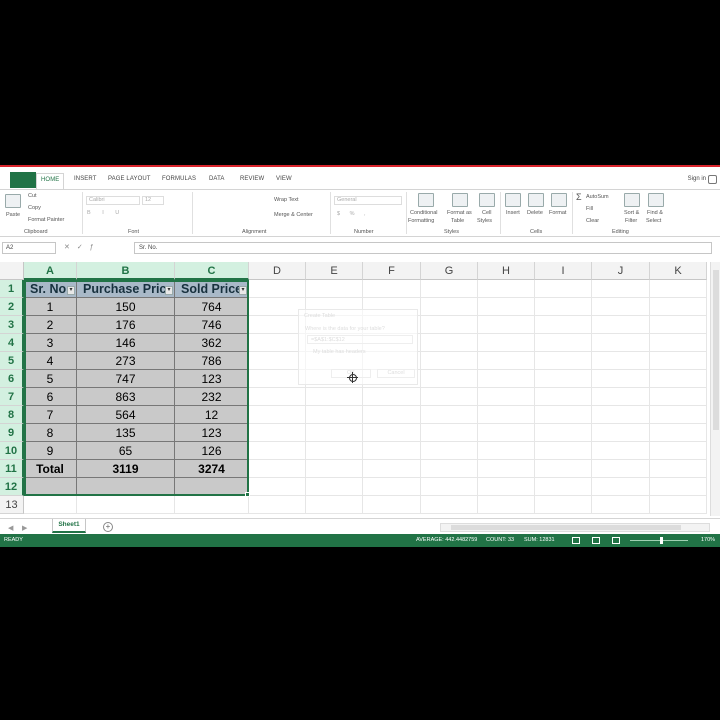  I want to click on table-cell: 3, so click(50, 343).